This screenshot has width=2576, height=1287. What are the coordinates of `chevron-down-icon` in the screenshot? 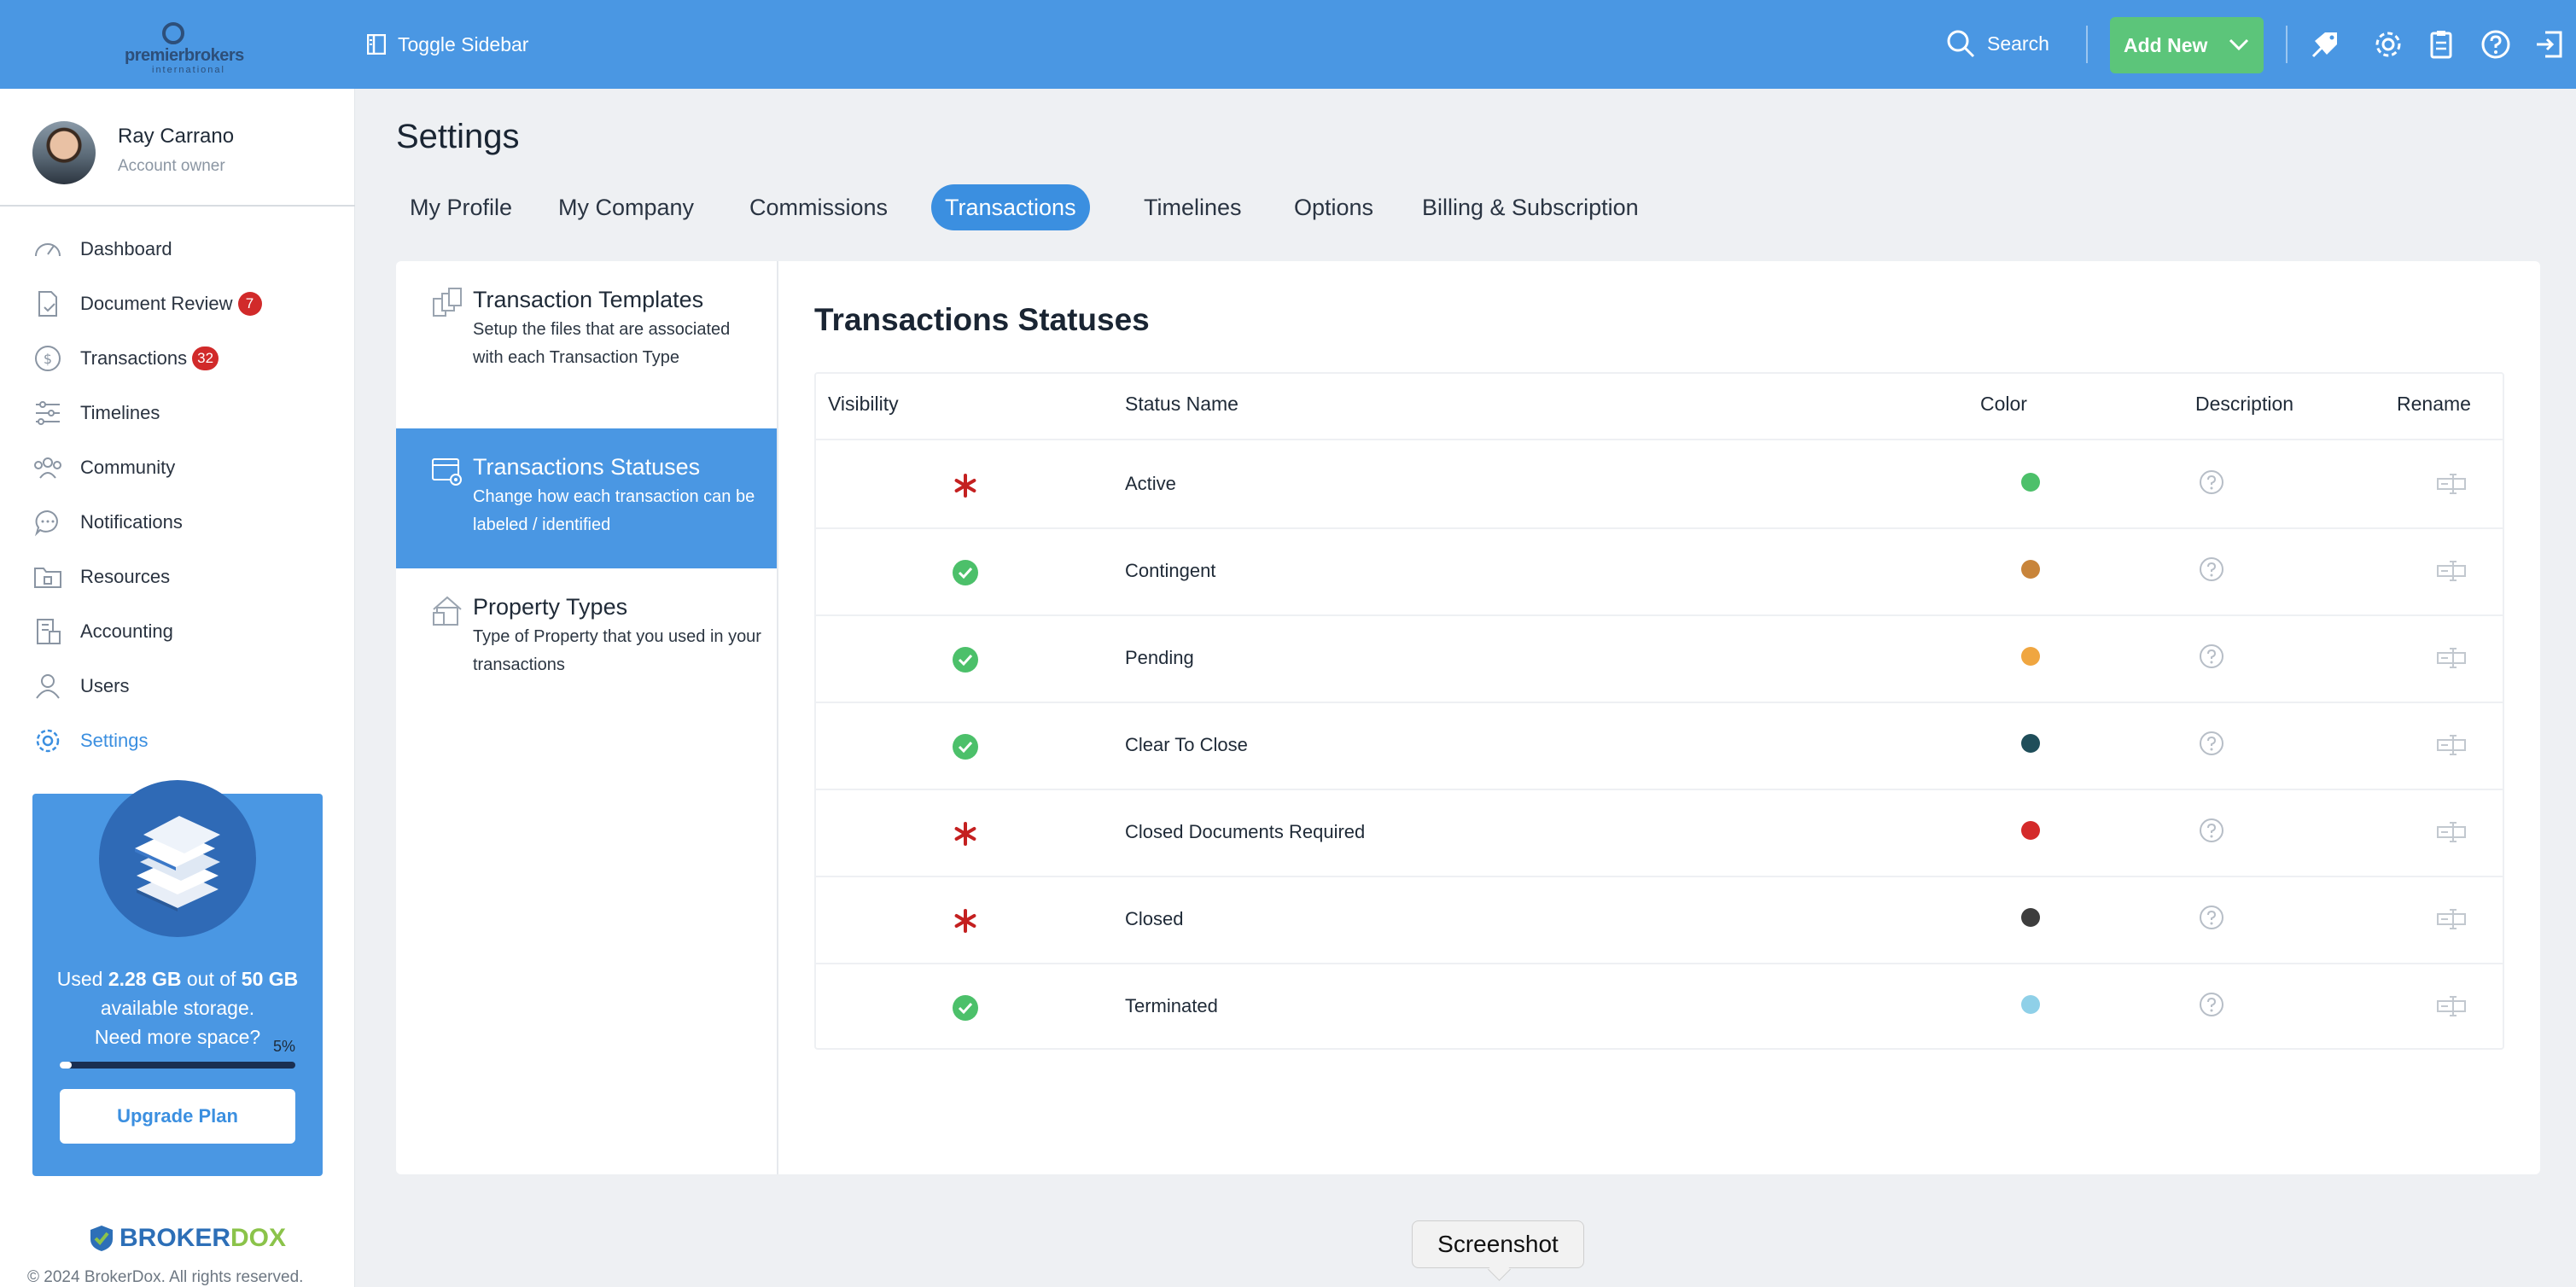 It's located at (2239, 44).